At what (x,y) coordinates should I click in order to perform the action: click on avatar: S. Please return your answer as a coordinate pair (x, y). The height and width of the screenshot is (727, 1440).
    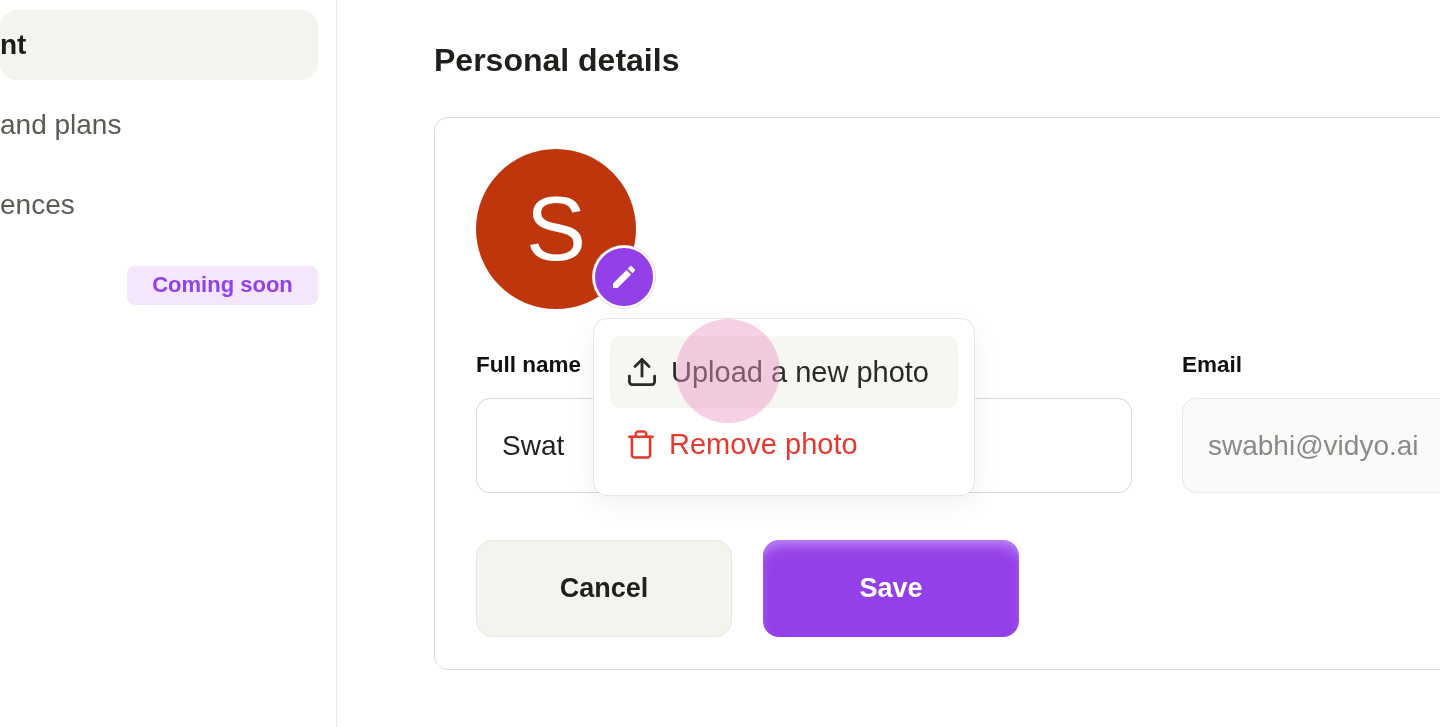
    Looking at the image, I should click on (556, 229).